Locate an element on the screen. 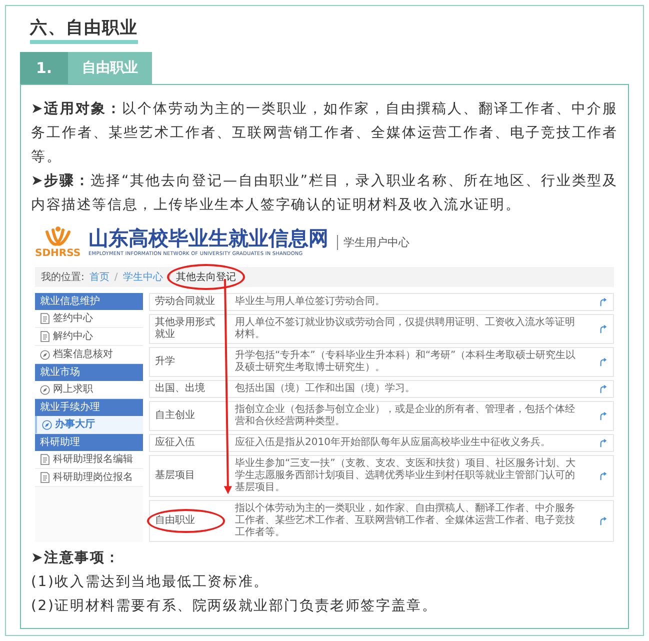 This screenshot has width=649, height=641. breadcrumb-label: 我的位置: is located at coordinates (62, 277).